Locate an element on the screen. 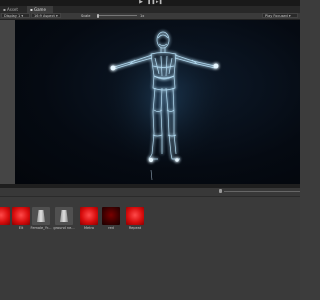  scale-slider-track is located at coordinates (117, 15).